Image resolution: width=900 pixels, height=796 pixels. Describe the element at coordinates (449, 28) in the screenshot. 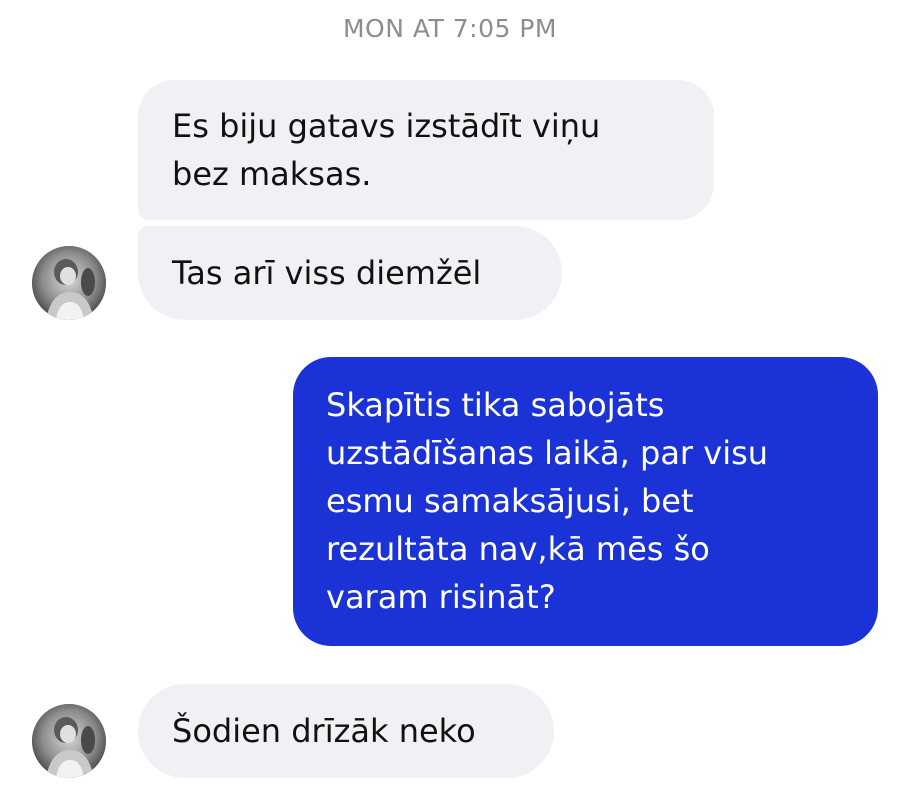

I see `message-timestamp: MON AT 7:05 PM` at that location.